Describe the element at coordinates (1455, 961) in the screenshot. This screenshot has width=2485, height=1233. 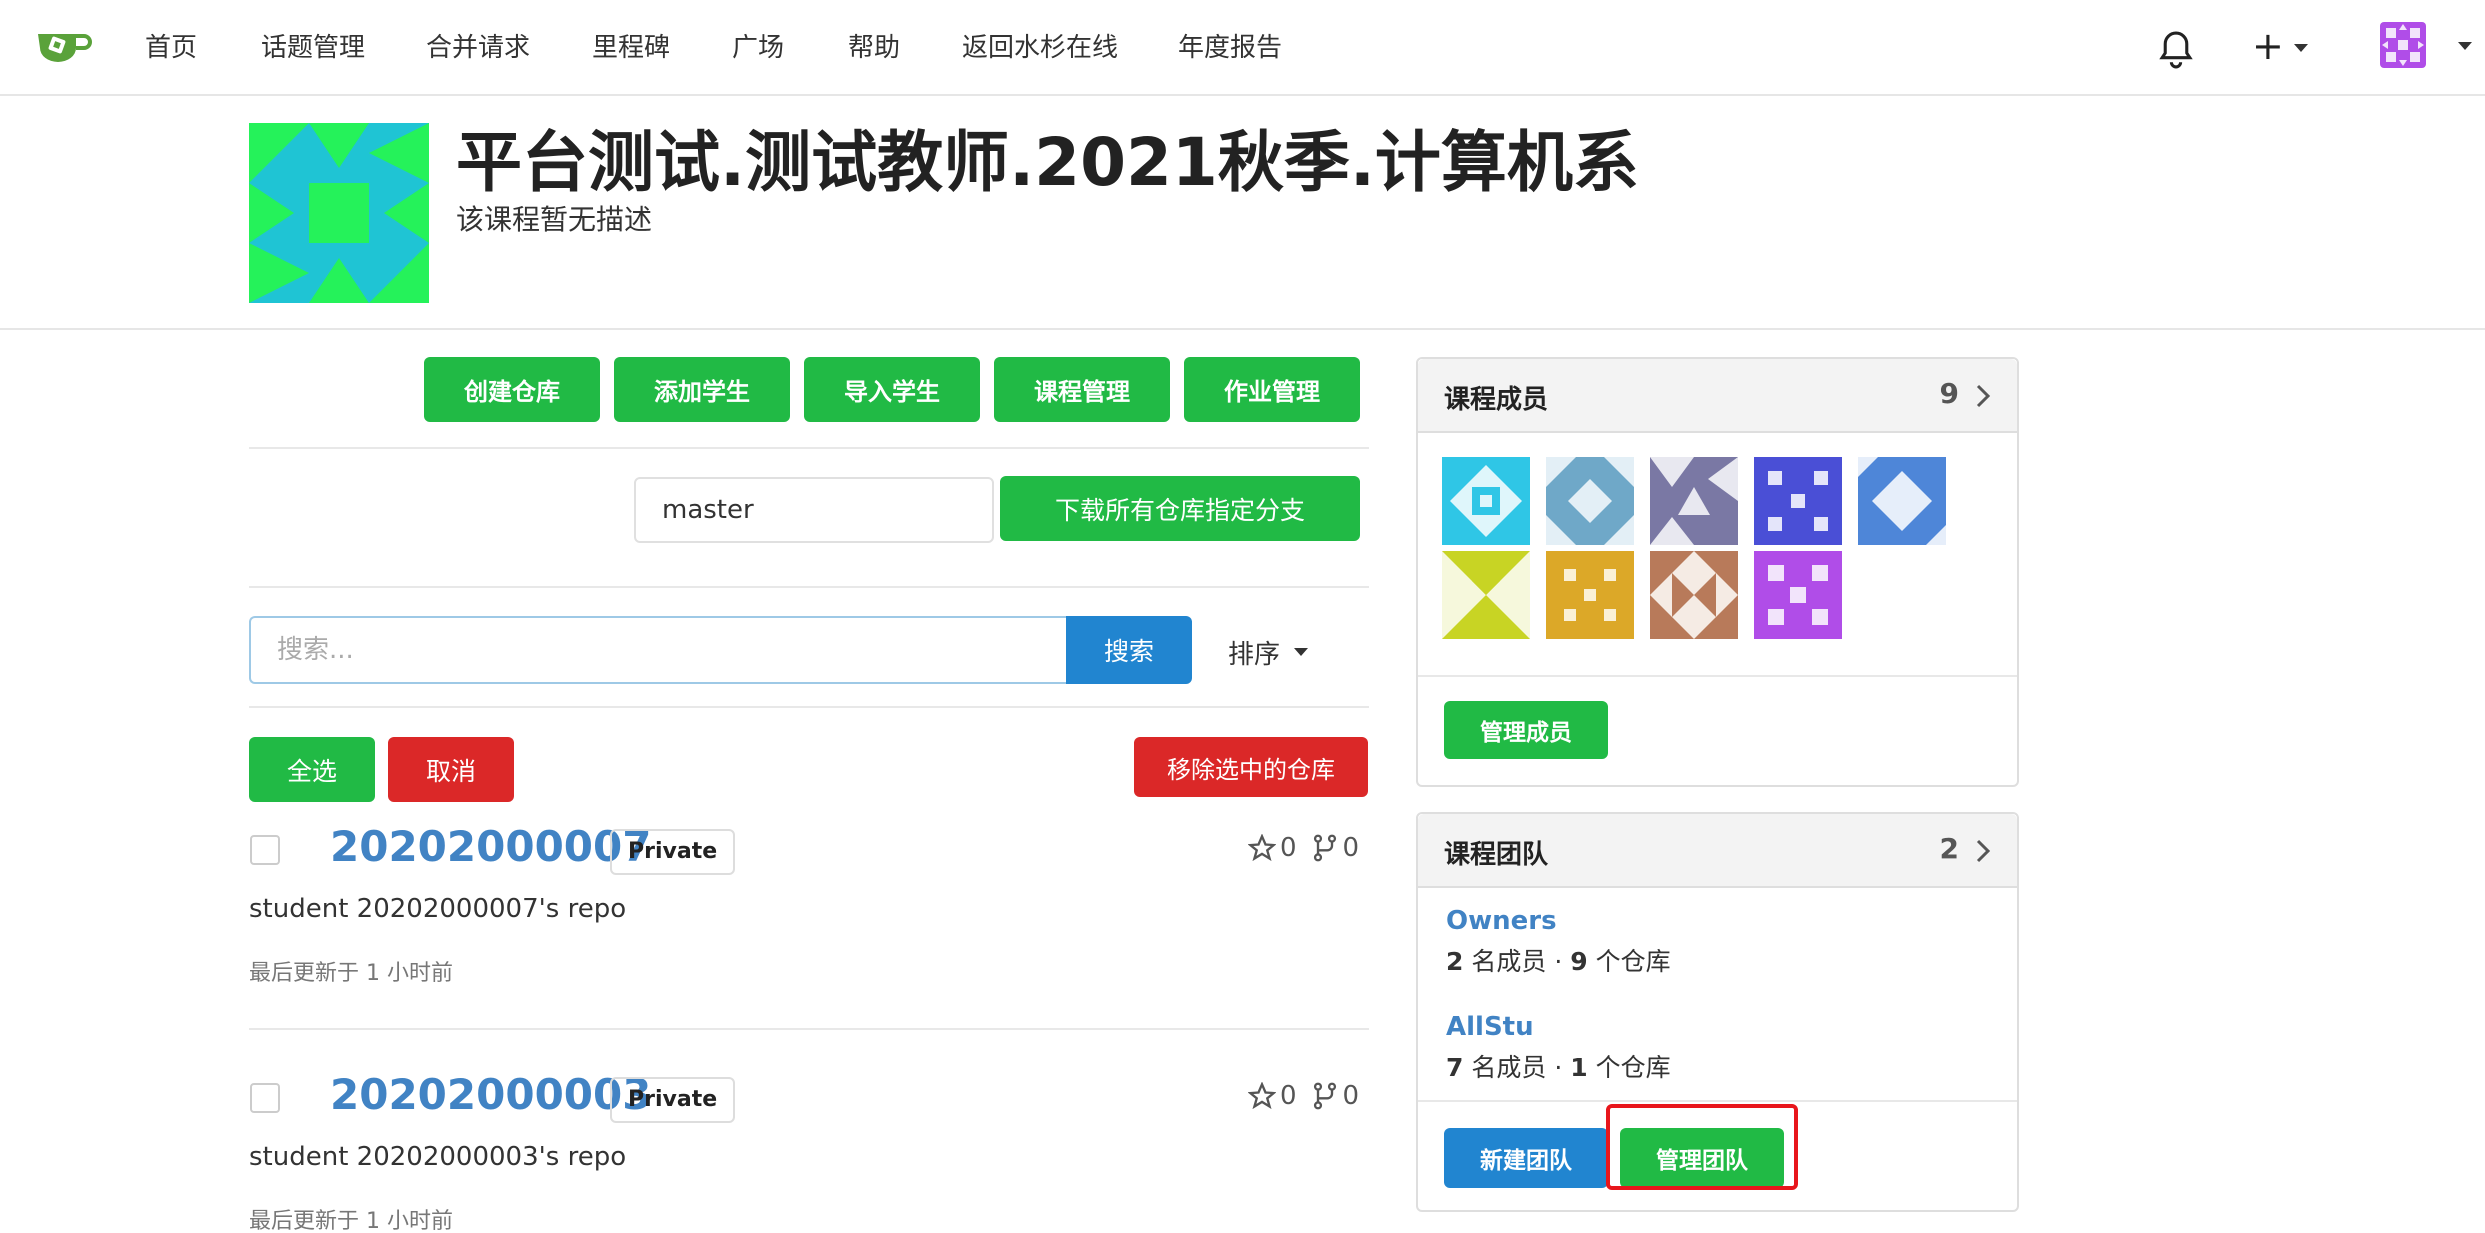
I see `team-member-count: 2` at that location.